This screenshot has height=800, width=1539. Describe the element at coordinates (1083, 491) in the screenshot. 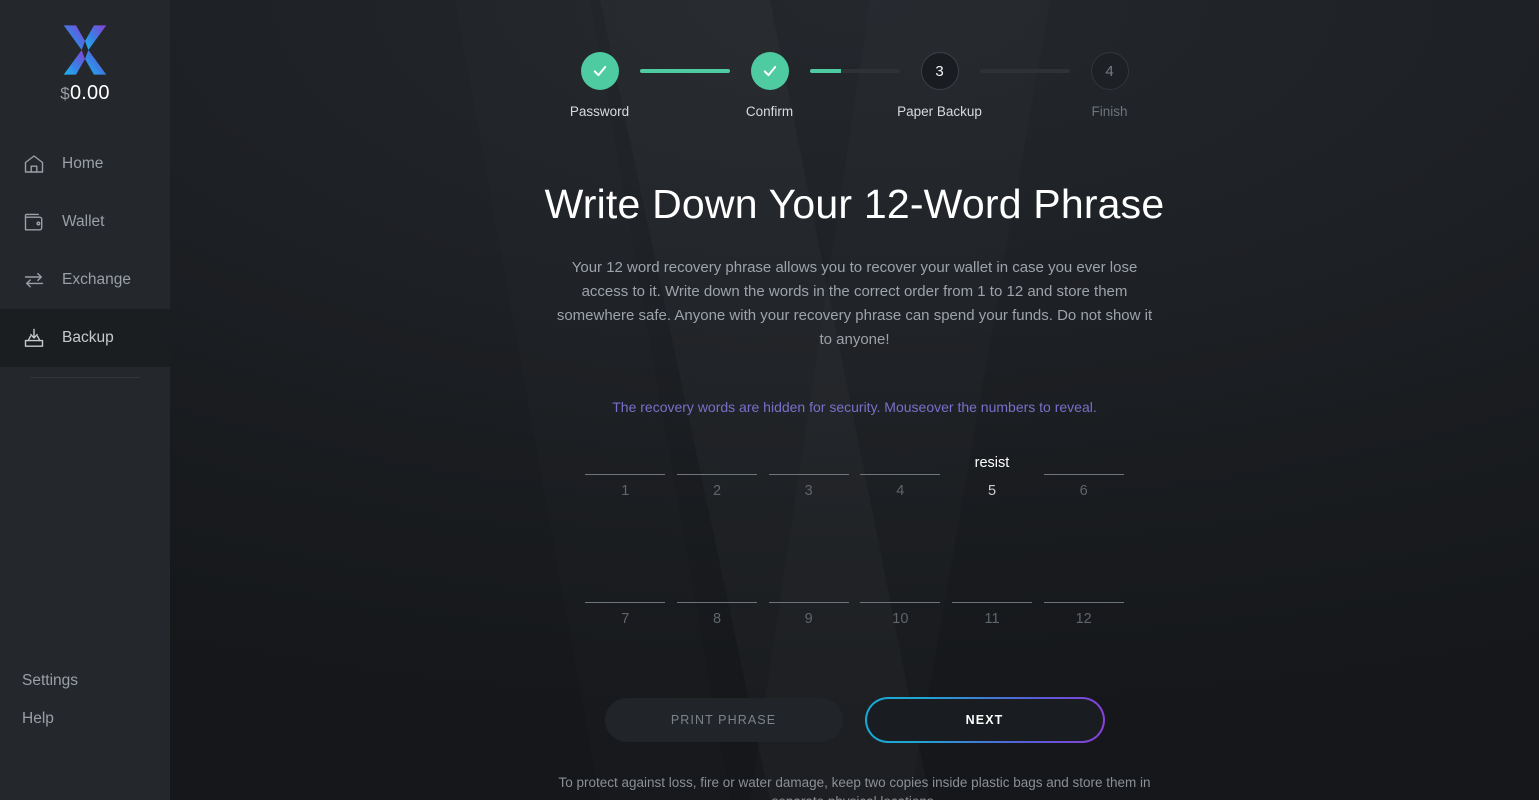

I see `word-number: 6` at that location.